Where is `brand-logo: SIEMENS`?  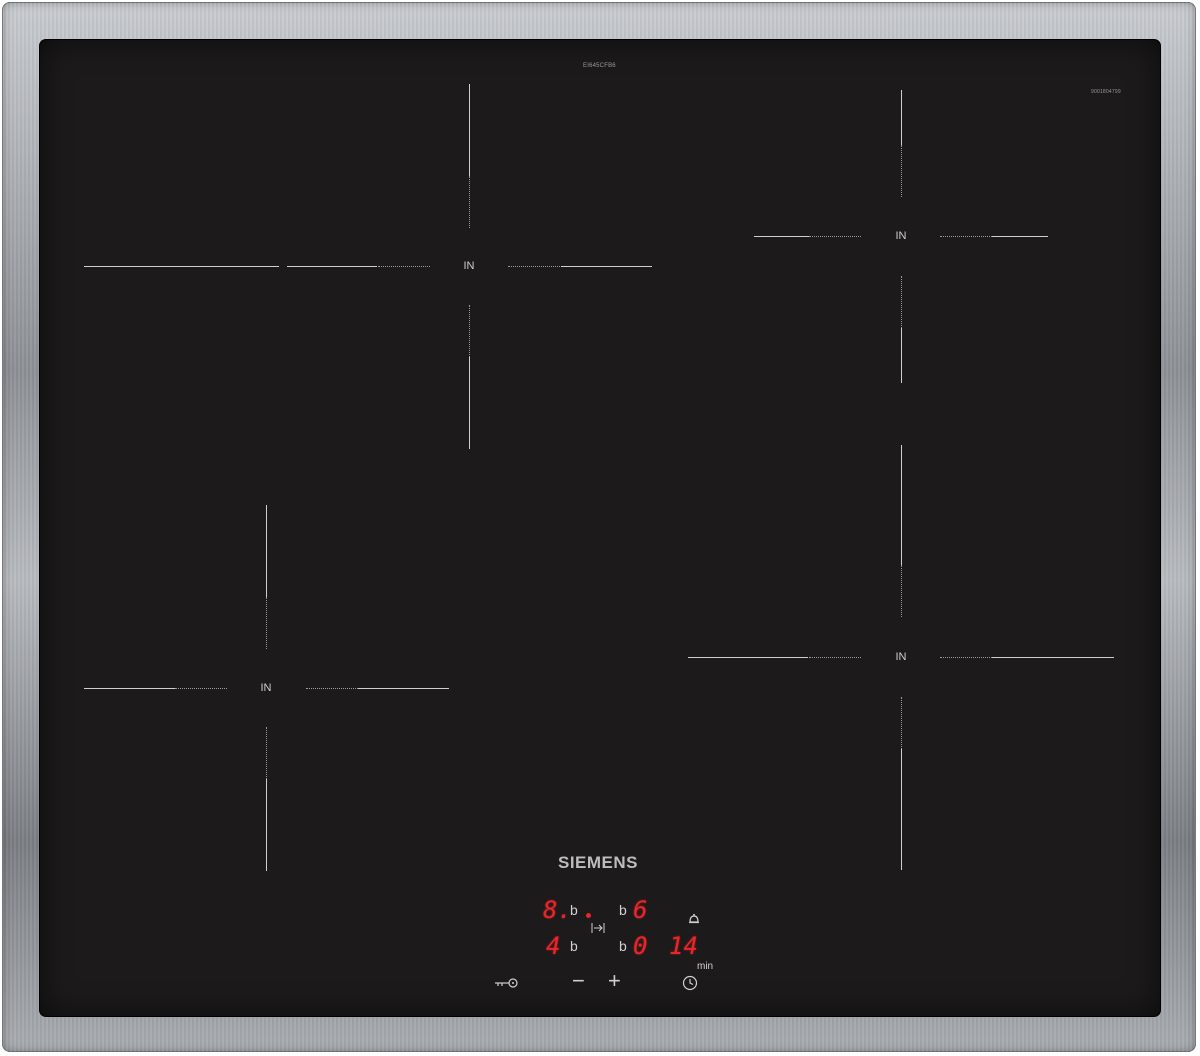 brand-logo: SIEMENS is located at coordinates (598, 862).